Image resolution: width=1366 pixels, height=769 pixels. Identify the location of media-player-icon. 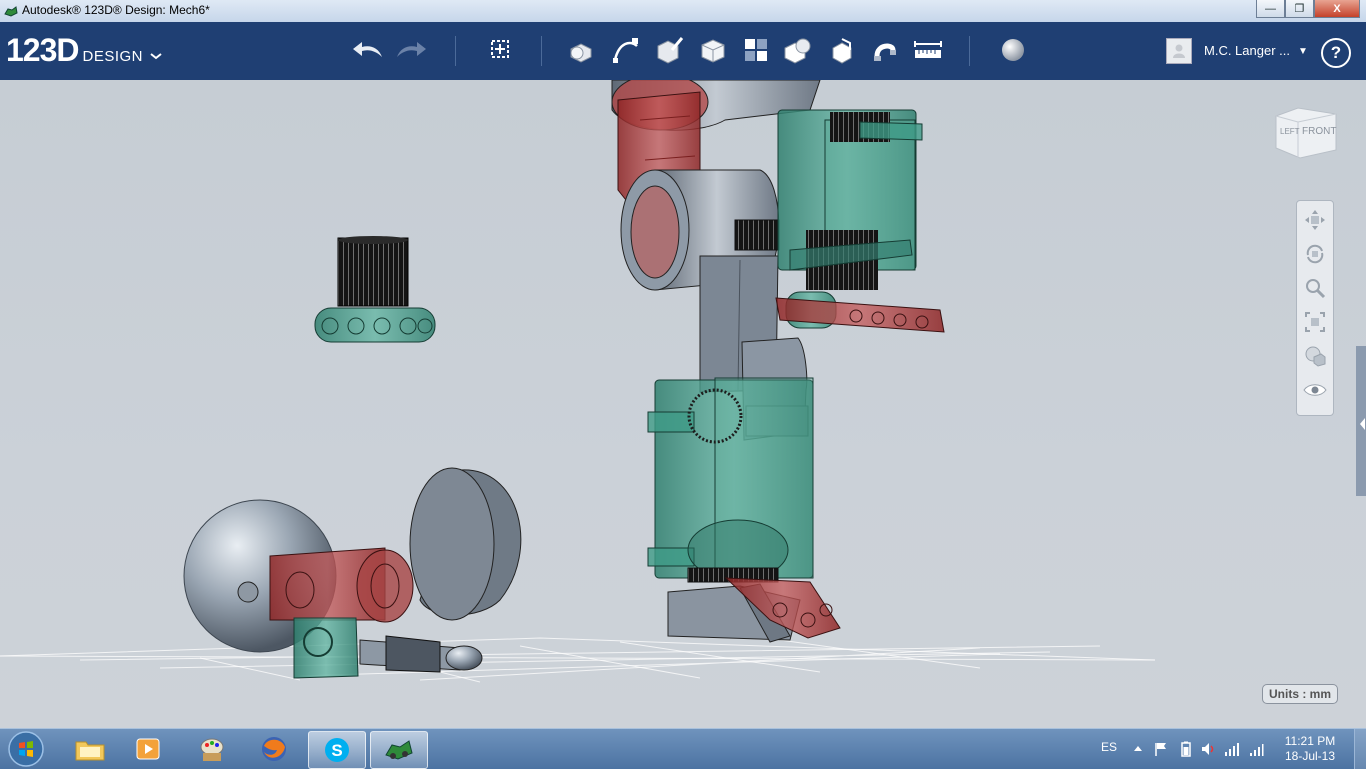
(148, 749).